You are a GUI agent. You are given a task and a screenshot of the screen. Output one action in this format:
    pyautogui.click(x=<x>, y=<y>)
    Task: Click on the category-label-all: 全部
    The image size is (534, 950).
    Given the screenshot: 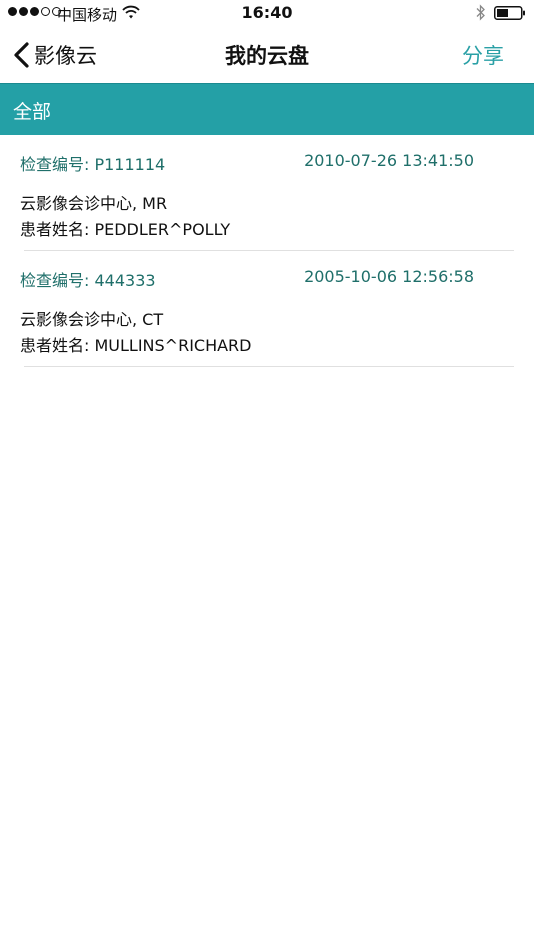 What is the action you would take?
    pyautogui.click(x=32, y=112)
    